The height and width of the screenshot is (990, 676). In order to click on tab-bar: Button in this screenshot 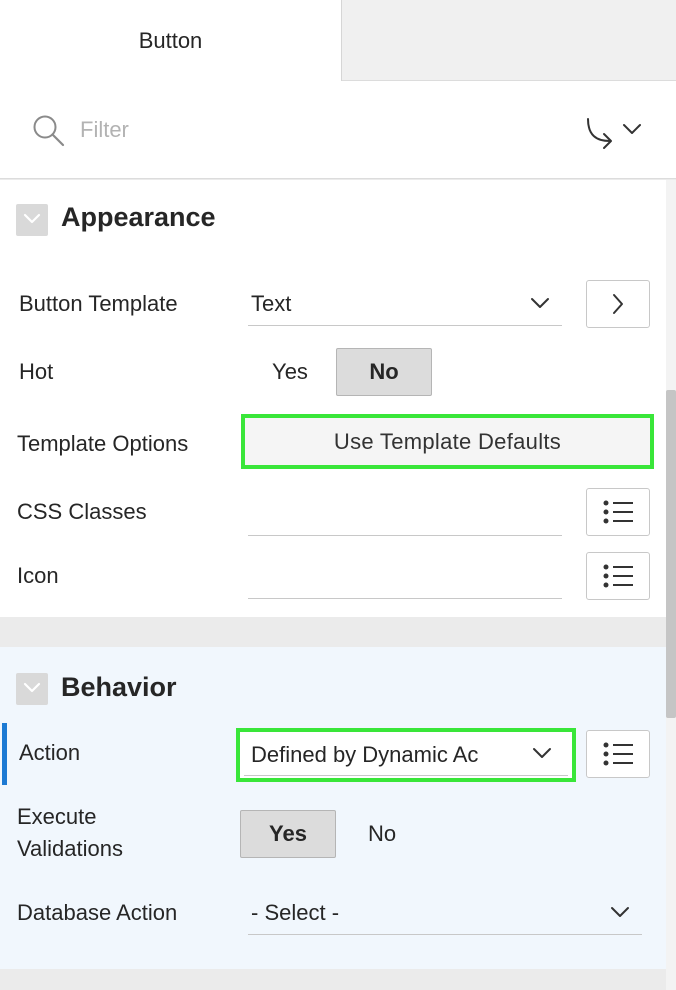, I will do `click(338, 41)`.